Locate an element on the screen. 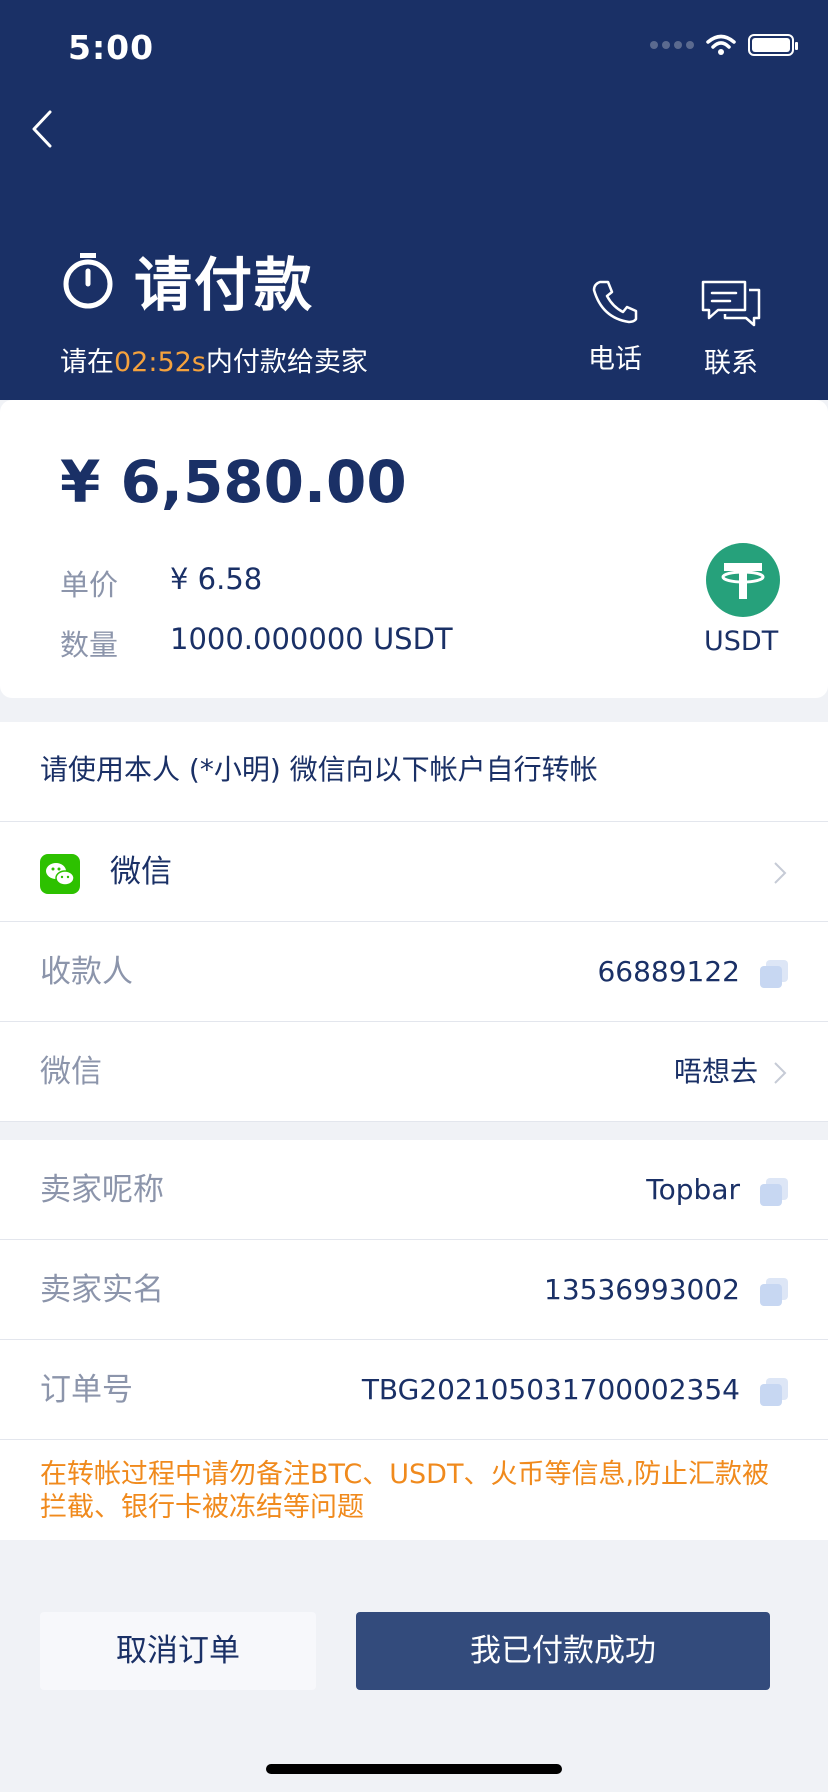 This screenshot has height=1792, width=828. order-number-label: 订单号 is located at coordinates (86, 1390).